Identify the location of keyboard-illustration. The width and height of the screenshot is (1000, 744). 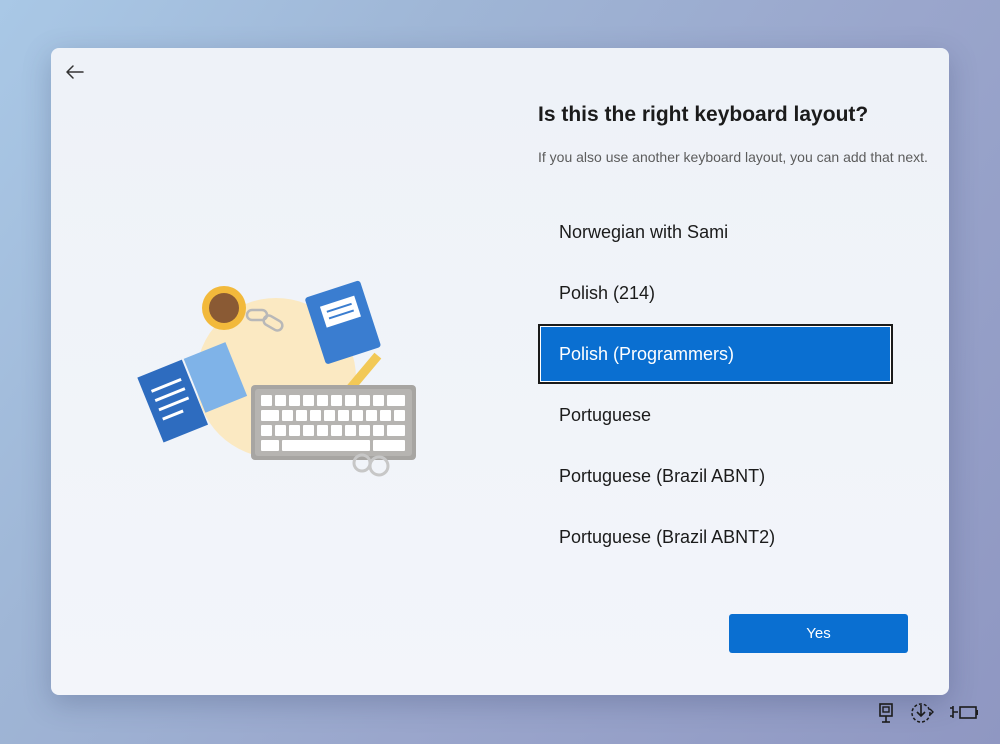
(276, 378).